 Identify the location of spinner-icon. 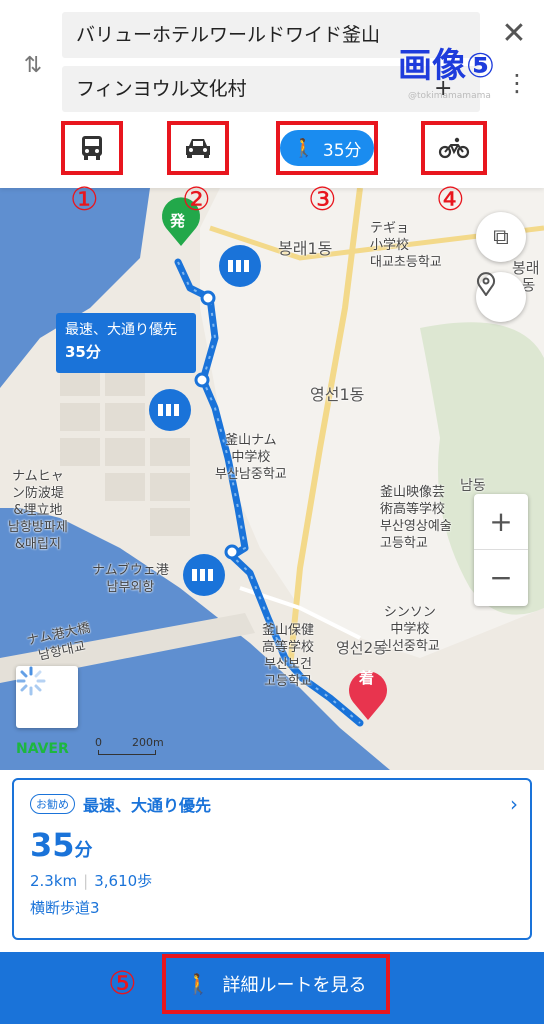
(31, 681).